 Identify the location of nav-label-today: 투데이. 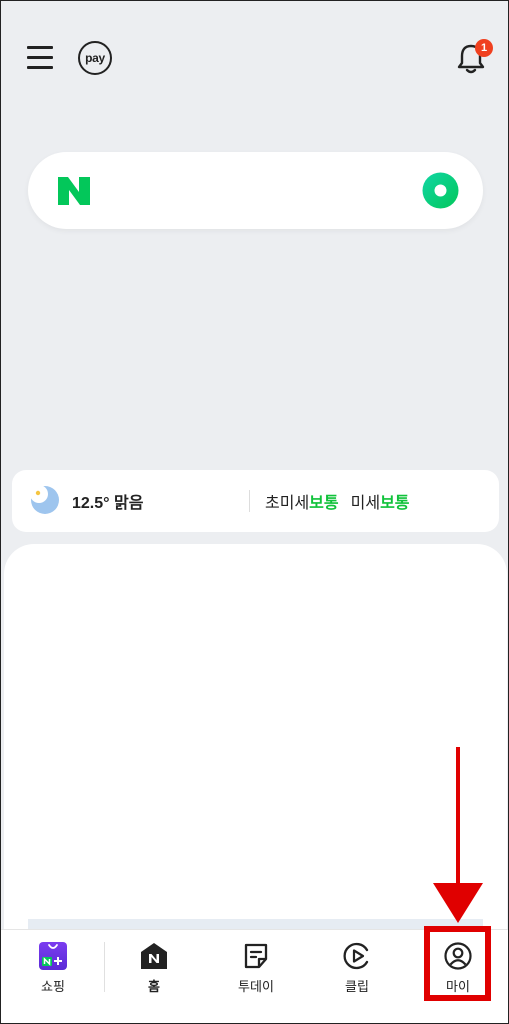
(256, 986).